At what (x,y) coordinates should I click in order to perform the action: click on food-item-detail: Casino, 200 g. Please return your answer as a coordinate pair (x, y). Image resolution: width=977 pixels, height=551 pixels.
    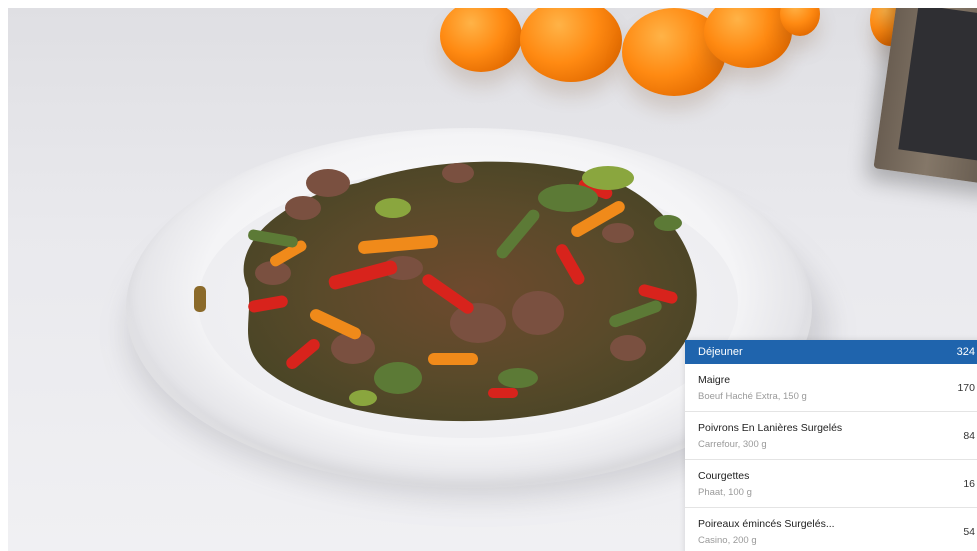
    Looking at the image, I should click on (727, 540).